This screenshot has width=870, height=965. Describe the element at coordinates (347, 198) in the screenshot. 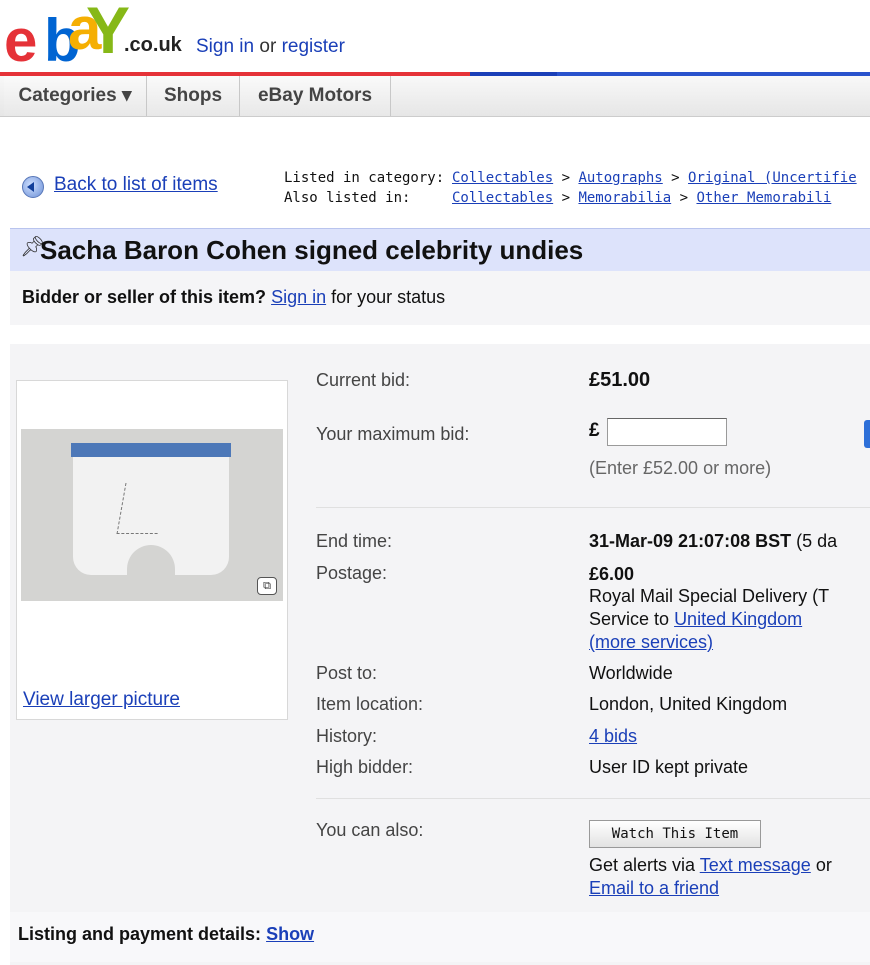

I see `also-listed-label: Also listed in:` at that location.